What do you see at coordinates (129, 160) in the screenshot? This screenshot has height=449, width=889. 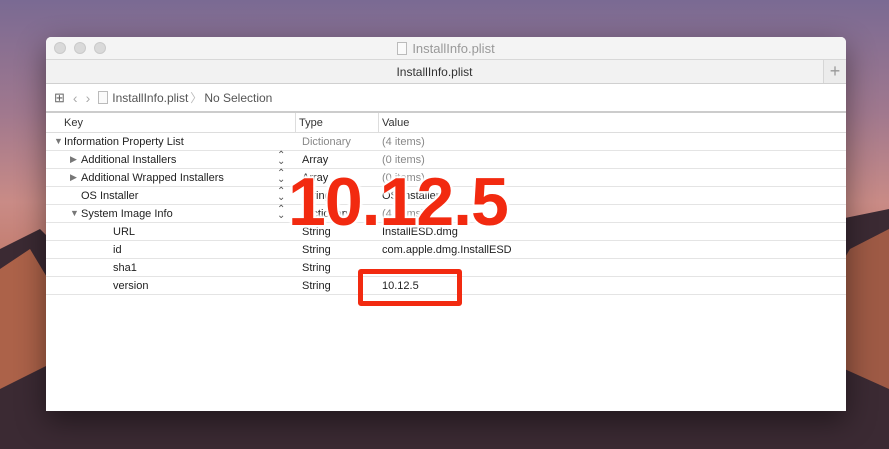 I see `row-key: Additional Installers` at bounding box center [129, 160].